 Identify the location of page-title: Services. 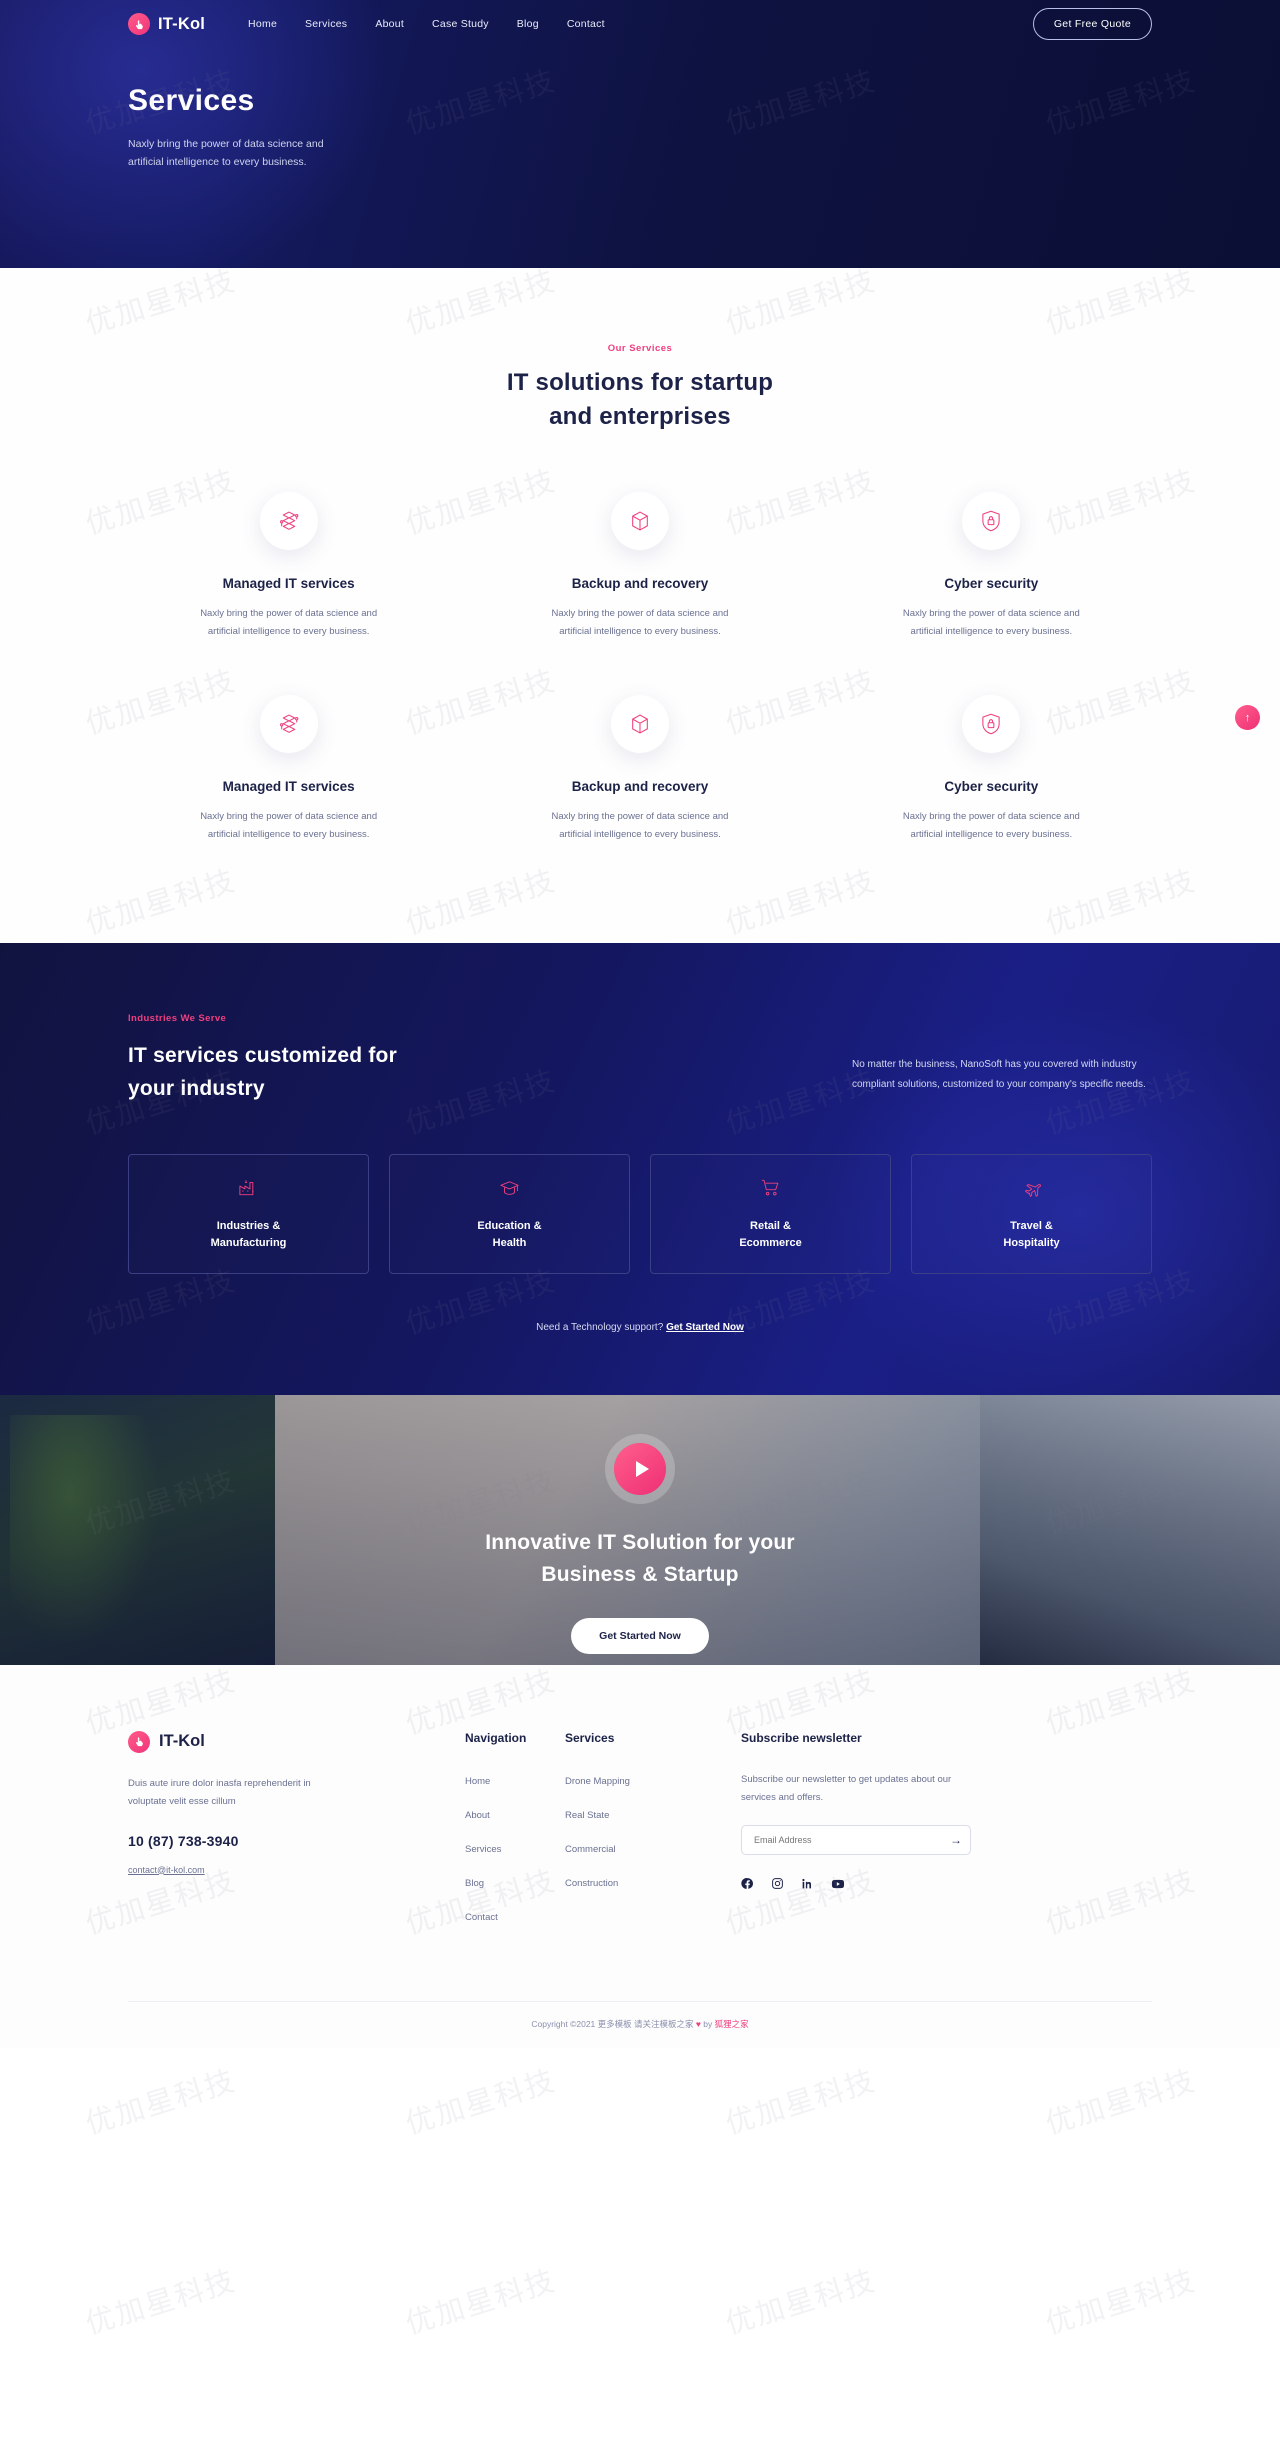
(191, 100).